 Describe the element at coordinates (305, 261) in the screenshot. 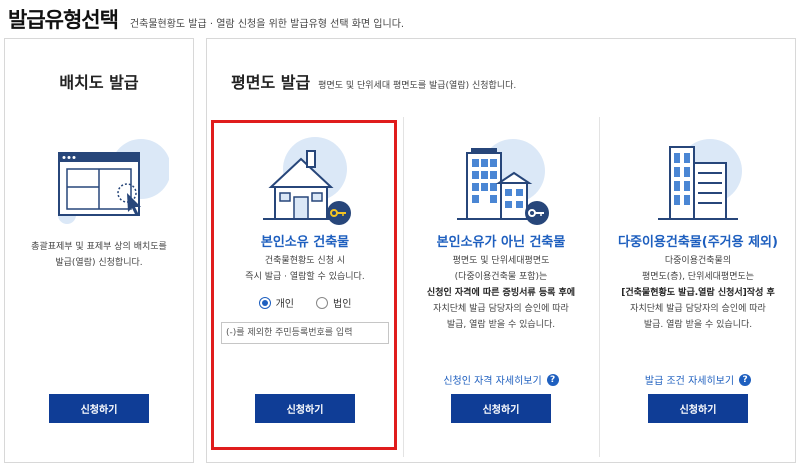

I see `description-line: 건축물현황도 신청 시` at that location.